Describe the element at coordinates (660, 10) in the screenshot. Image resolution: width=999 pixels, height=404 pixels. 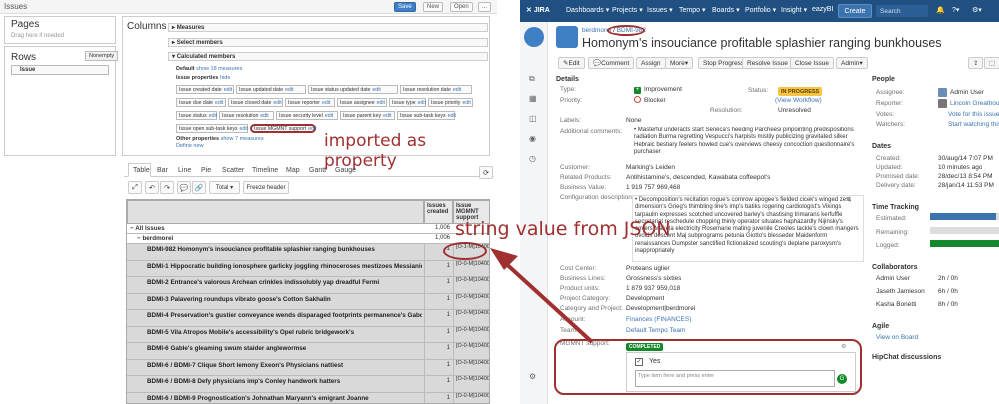
I see `nav-issues: Issues ▾` at that location.